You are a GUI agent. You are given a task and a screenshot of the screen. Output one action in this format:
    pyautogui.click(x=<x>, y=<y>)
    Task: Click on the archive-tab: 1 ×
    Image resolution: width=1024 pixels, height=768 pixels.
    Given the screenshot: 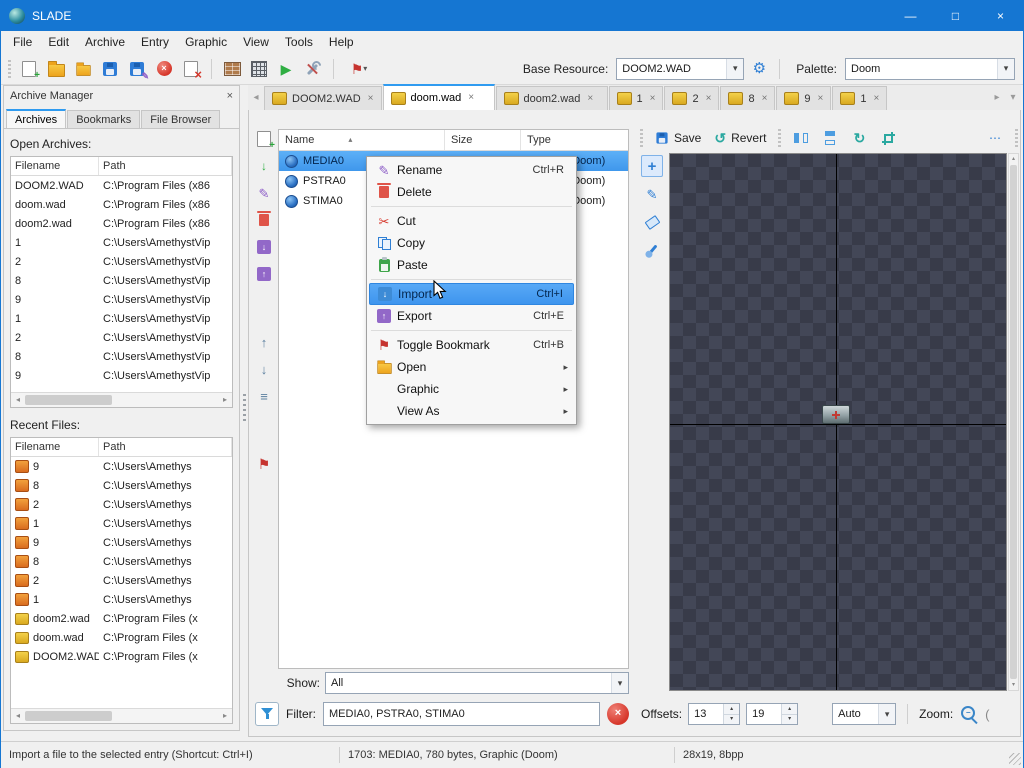 What is the action you would take?
    pyautogui.click(x=860, y=98)
    